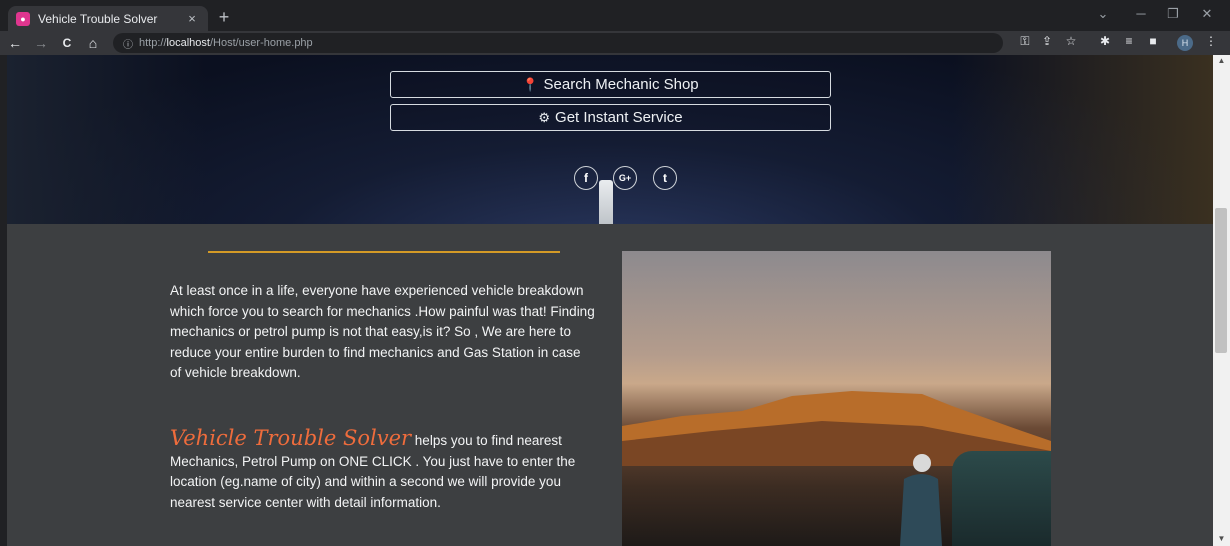  Describe the element at coordinates (107, 139) in the screenshot. I see `hero-road-shade-left` at that location.